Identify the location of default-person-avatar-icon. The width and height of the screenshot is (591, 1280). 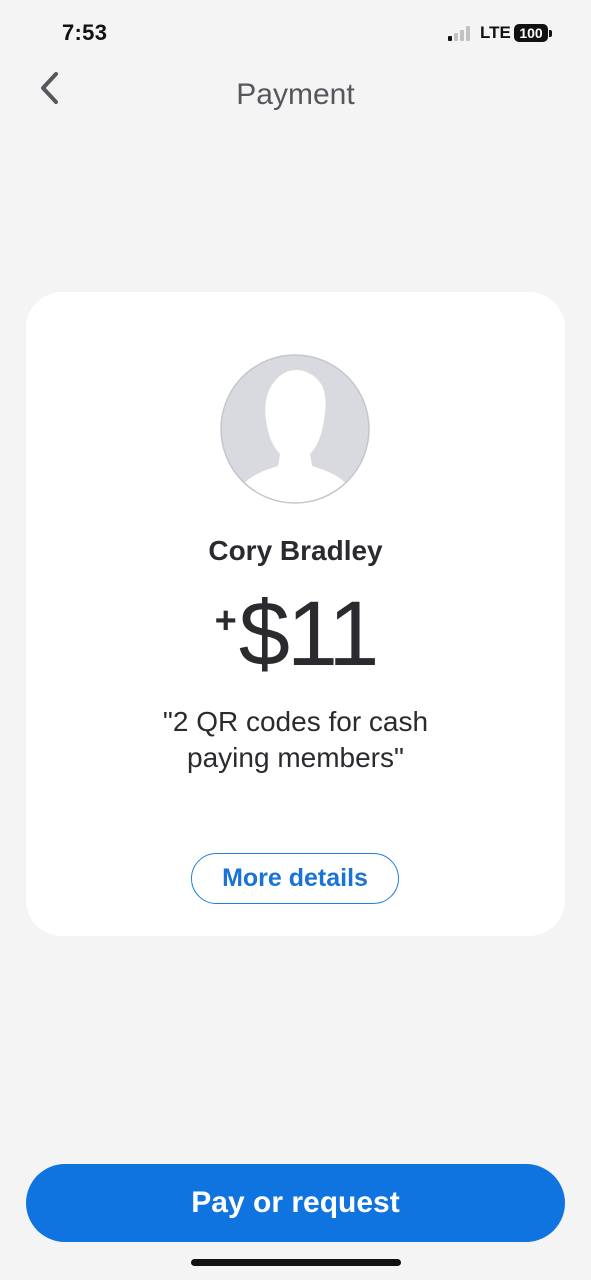
(295, 429).